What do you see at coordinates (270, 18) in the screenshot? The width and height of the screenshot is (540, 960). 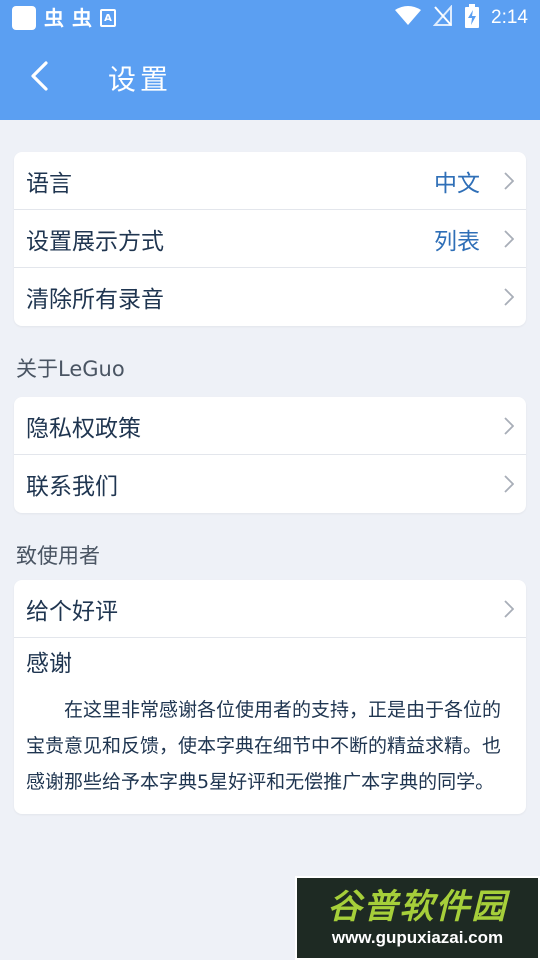 I see `status-bar: 虫 虫 A 2:14` at bounding box center [270, 18].